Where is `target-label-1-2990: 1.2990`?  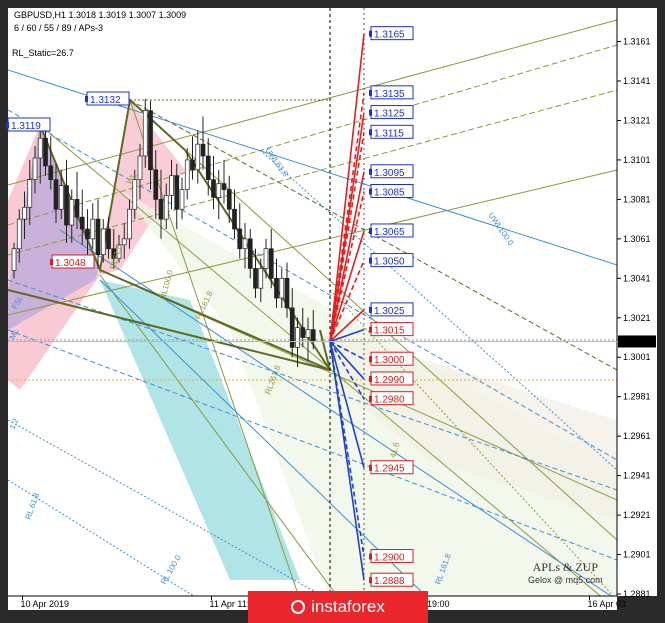
target-label-1-2990: 1.2990 is located at coordinates (389, 380).